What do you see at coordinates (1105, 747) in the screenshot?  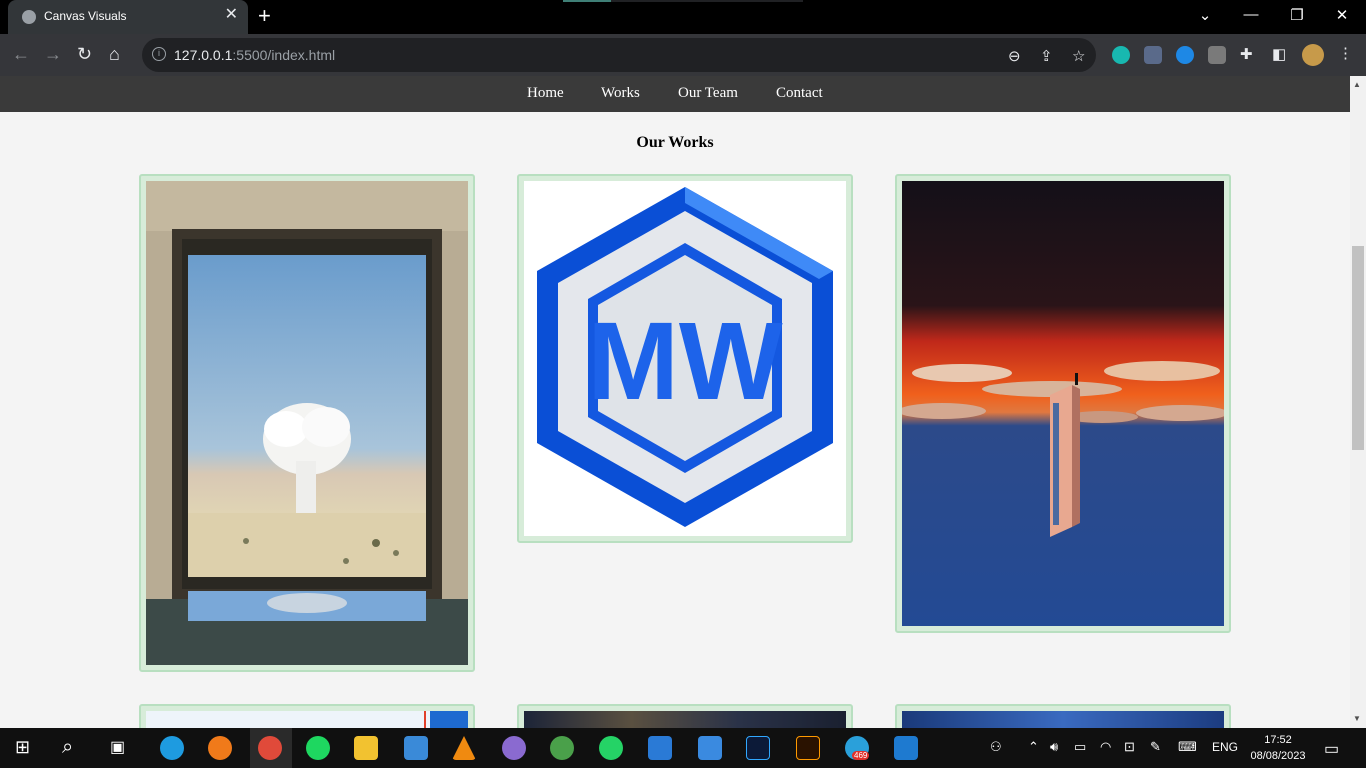 I see `wifi-icon: ◠` at bounding box center [1105, 747].